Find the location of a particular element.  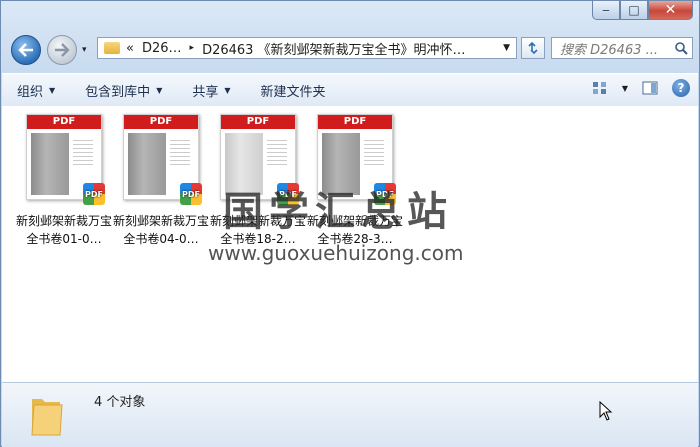

new-folder-label: 新建文件夹 is located at coordinates (293, 92).